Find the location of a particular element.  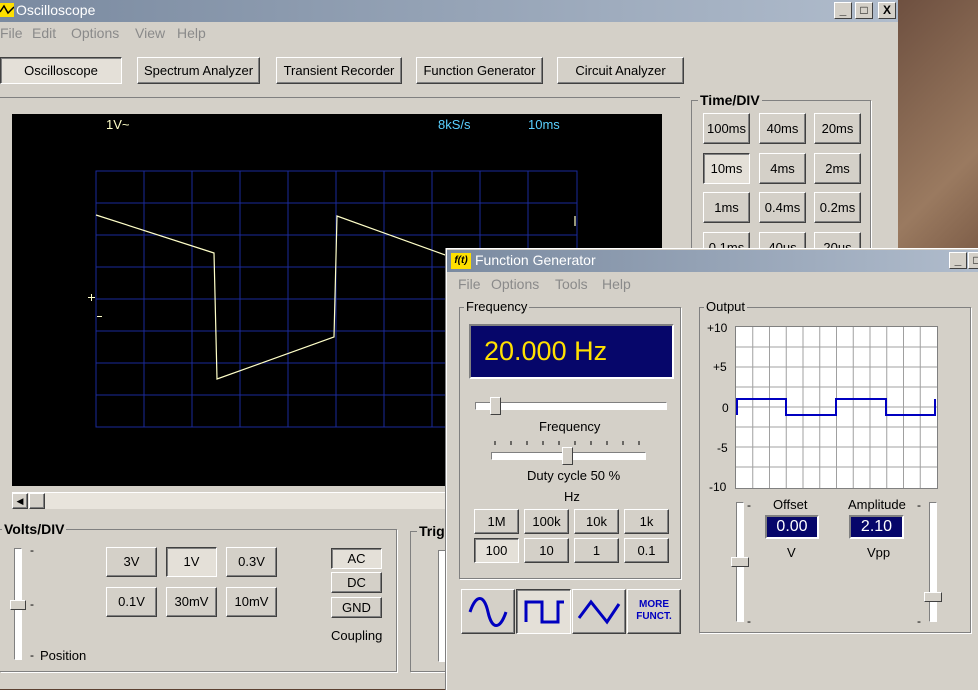

range-100k-button: 100k is located at coordinates (546, 521).